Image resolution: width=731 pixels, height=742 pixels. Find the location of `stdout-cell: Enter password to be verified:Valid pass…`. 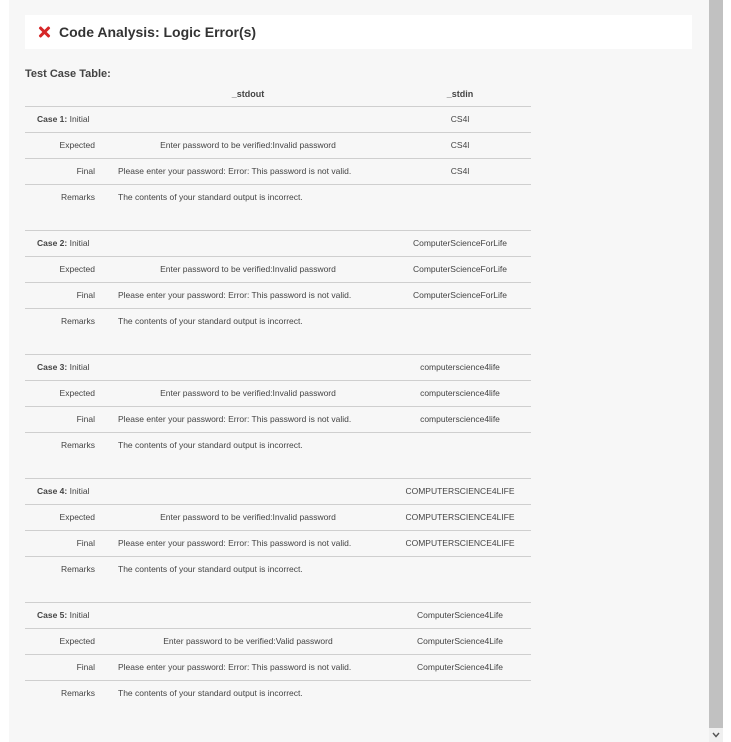

stdout-cell: Enter password to be verified:Valid pass… is located at coordinates (248, 641).